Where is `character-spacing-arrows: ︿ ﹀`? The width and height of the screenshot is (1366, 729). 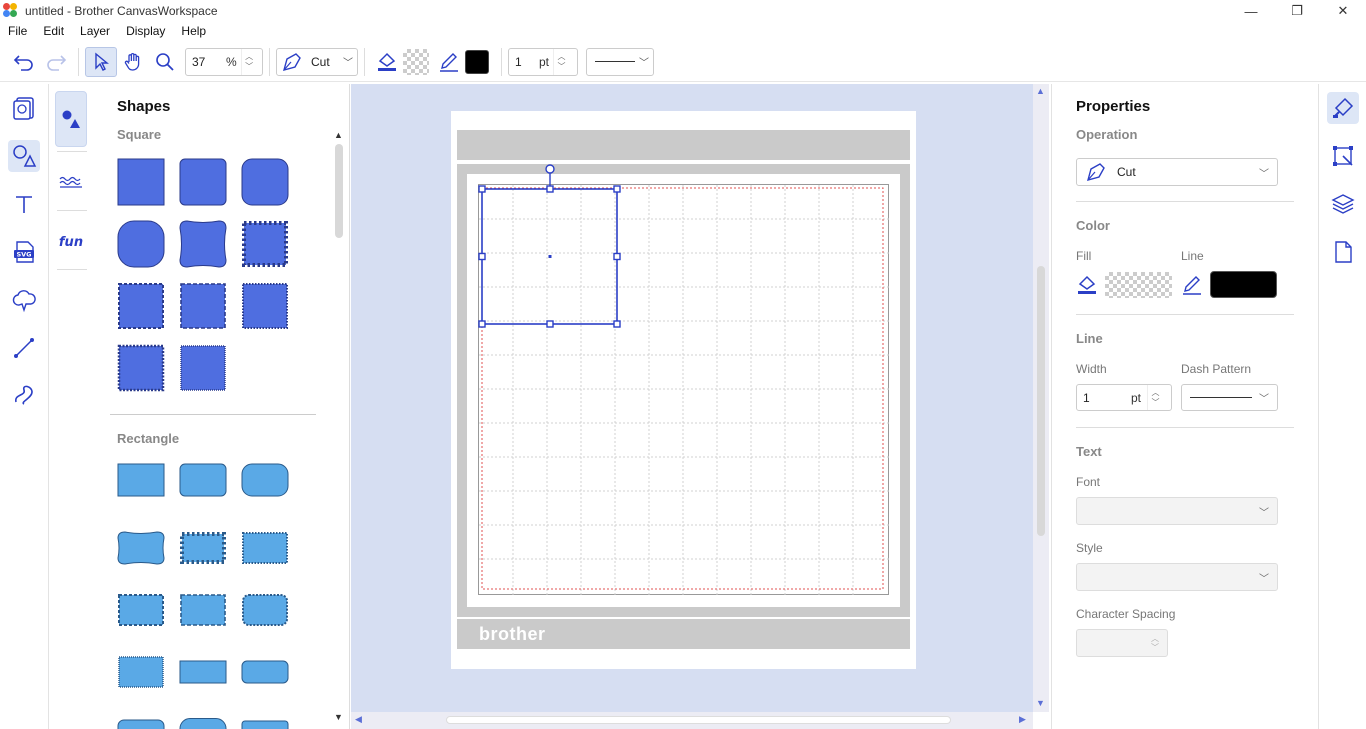
character-spacing-arrows: ︿ ﹀ is located at coordinates (1155, 643).